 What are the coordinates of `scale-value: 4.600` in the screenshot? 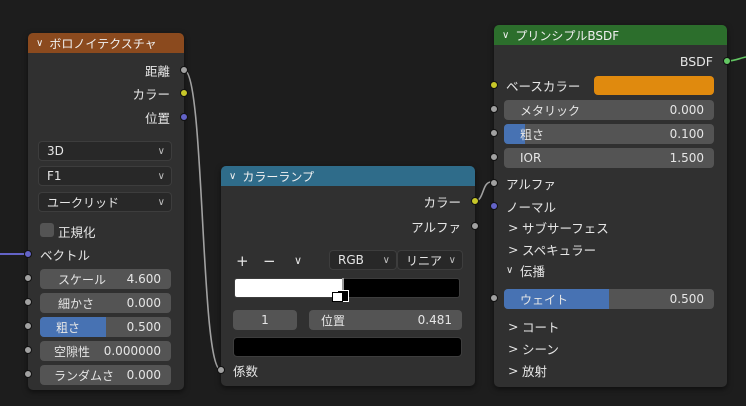 It's located at (143, 279).